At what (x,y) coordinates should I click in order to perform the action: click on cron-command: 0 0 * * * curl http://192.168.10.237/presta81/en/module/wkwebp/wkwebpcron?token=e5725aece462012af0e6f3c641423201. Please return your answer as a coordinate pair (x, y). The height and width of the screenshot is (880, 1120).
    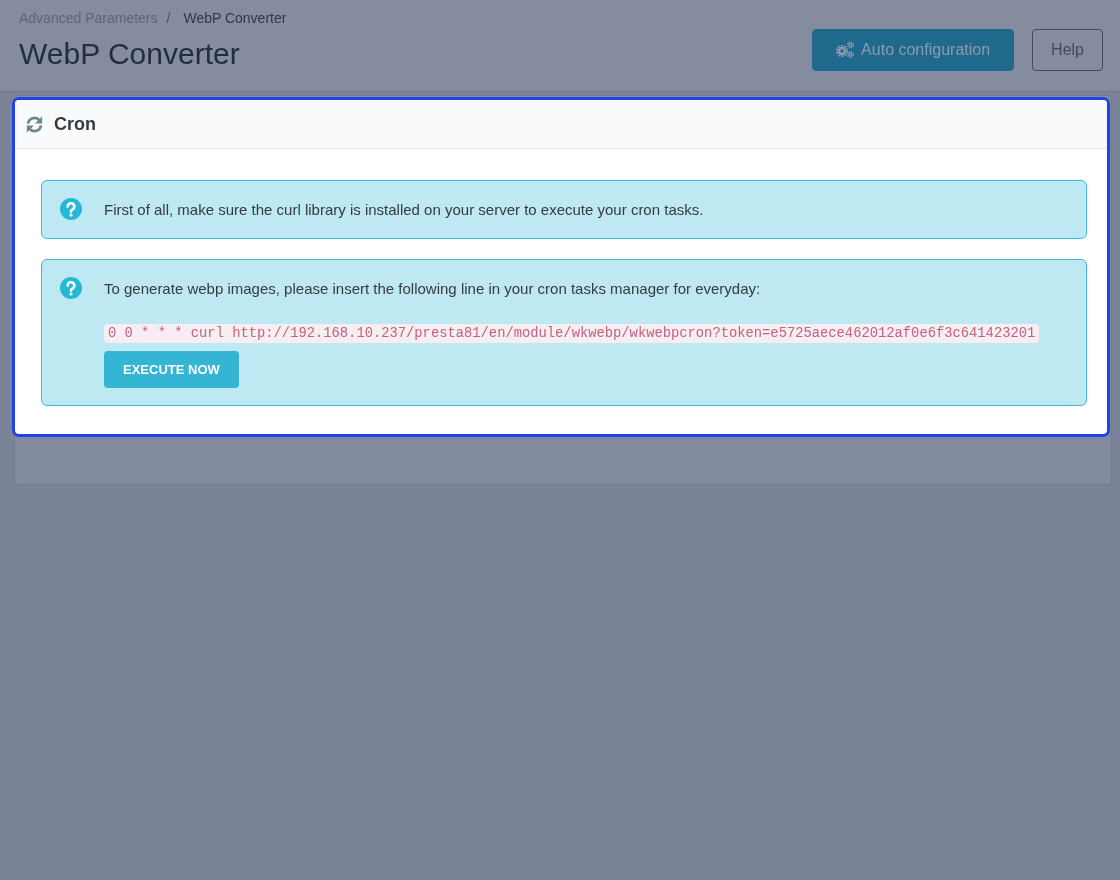
    Looking at the image, I should click on (572, 333).